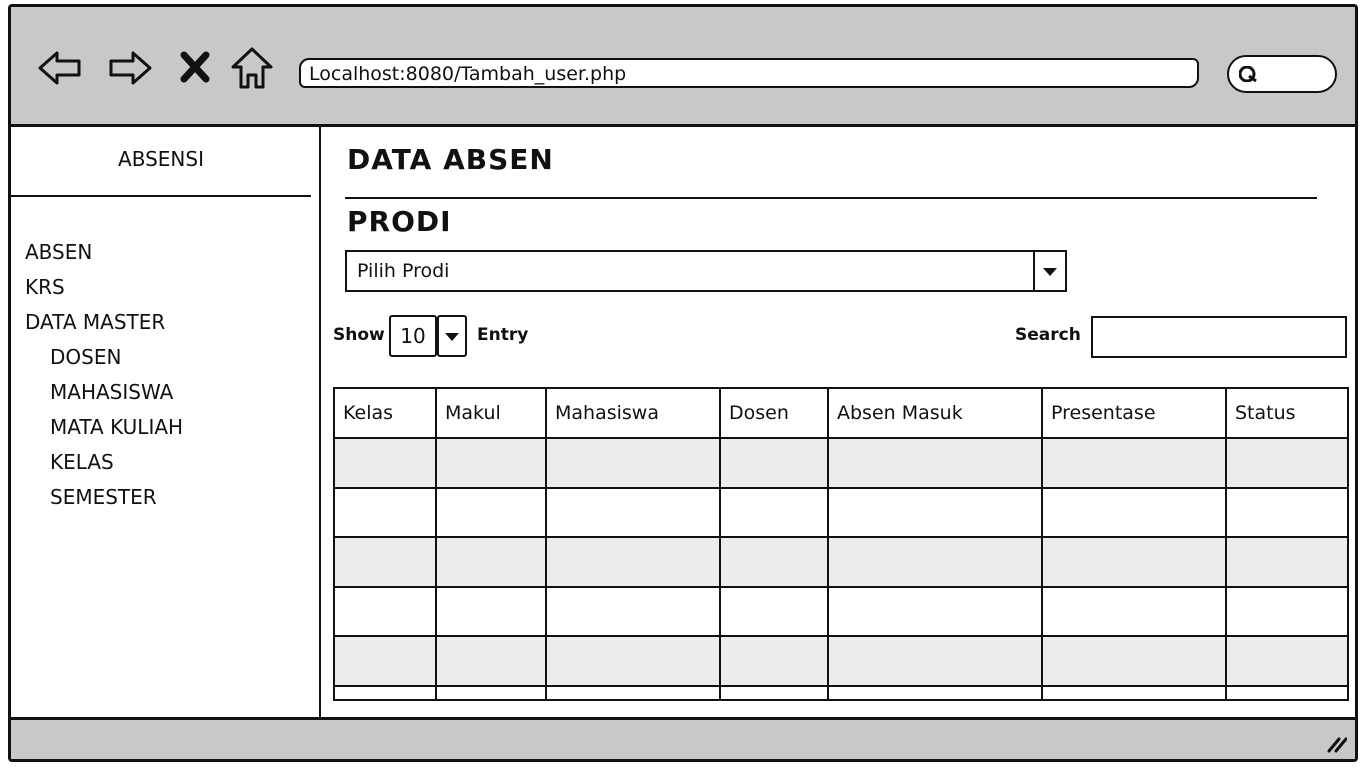  I want to click on column-header-kelas: Kelas, so click(385, 413).